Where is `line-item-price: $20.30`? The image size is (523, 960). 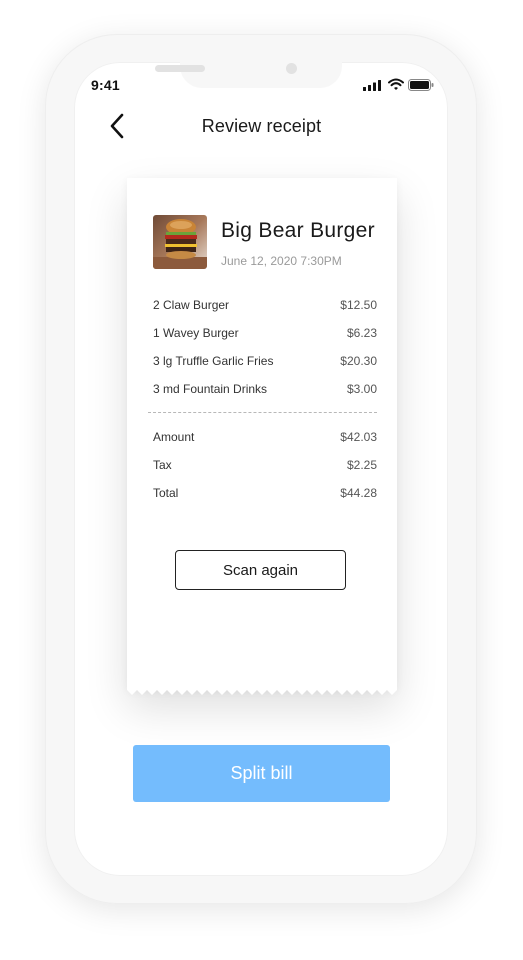
line-item-price: $20.30 is located at coordinates (358, 361).